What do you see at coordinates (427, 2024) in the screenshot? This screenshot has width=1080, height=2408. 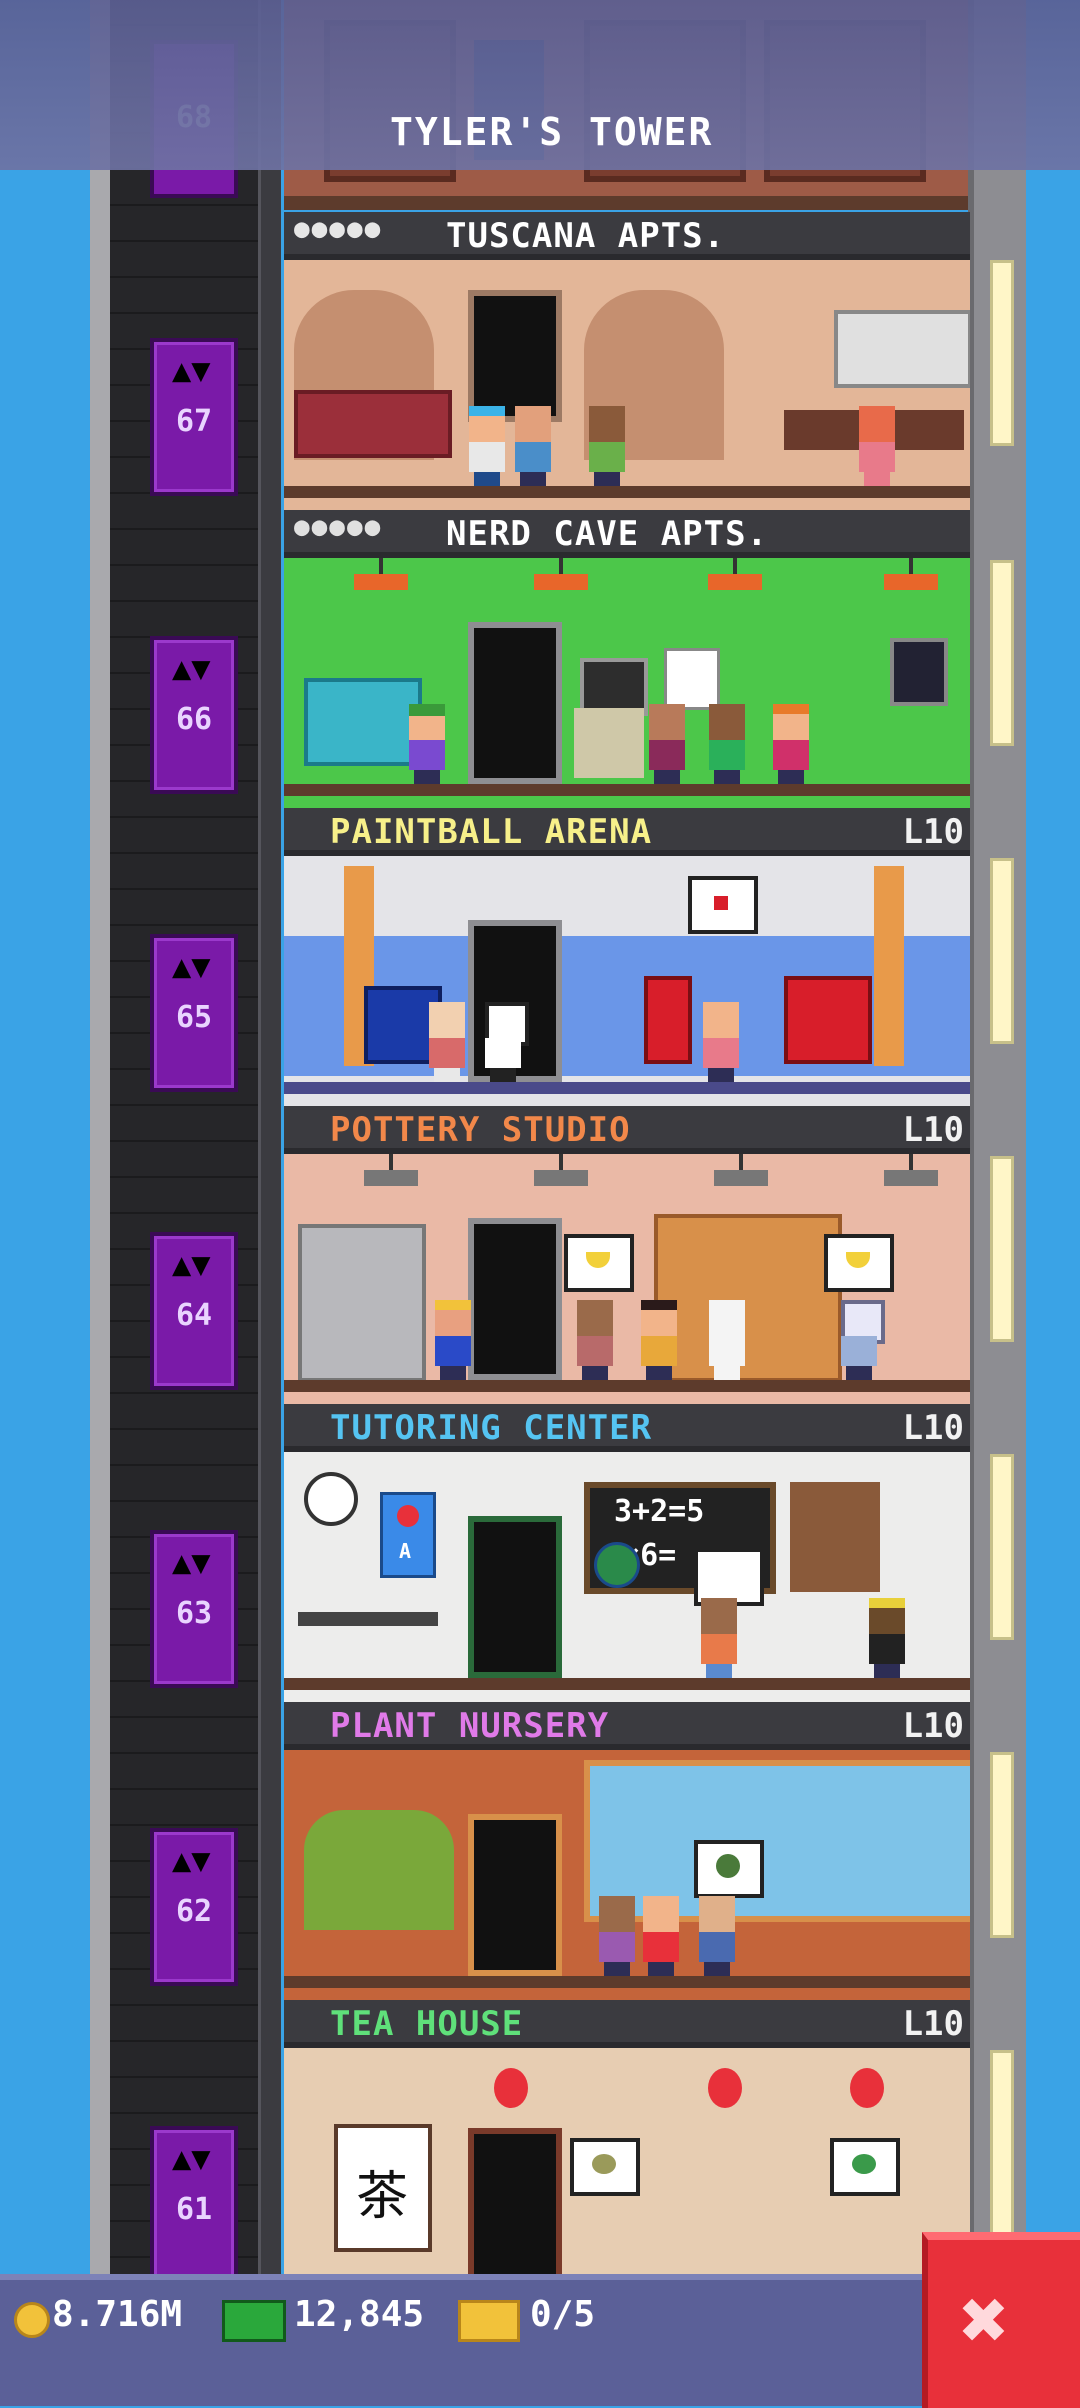 I see `floor-name: TEA HOUSE` at bounding box center [427, 2024].